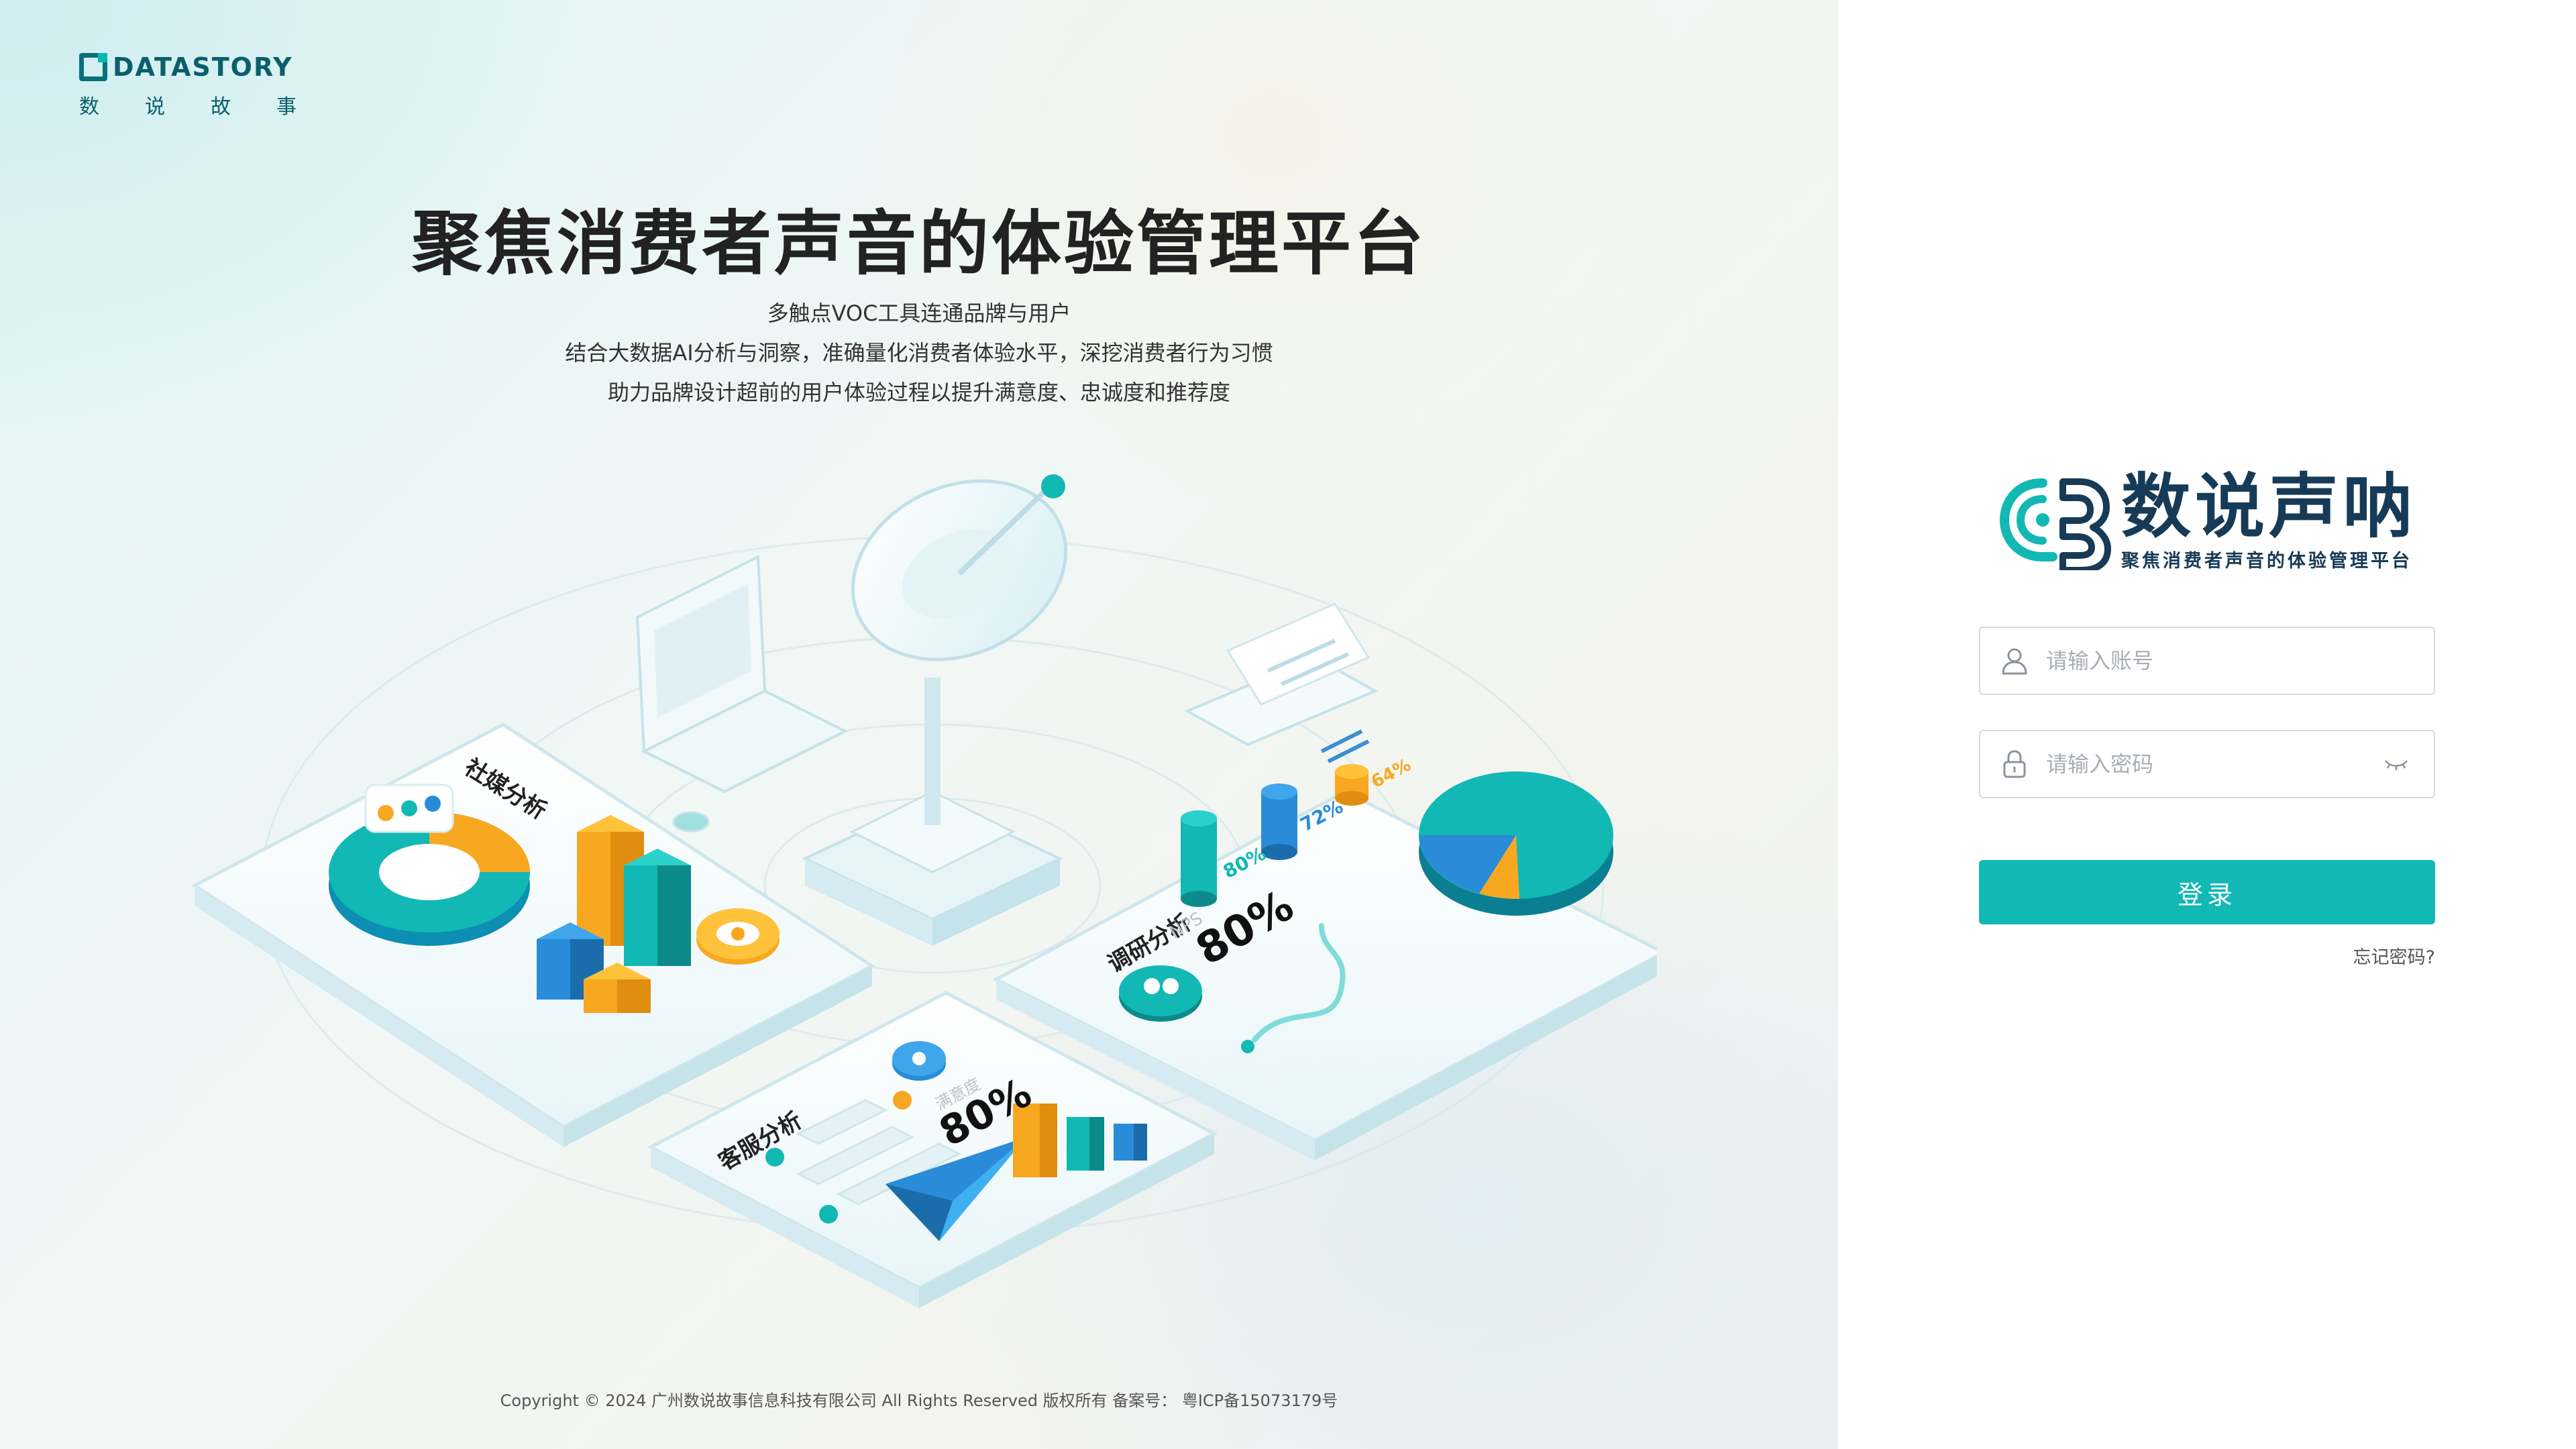  What do you see at coordinates (935, 710) in the screenshot?
I see `satellite-dish-graphic` at bounding box center [935, 710].